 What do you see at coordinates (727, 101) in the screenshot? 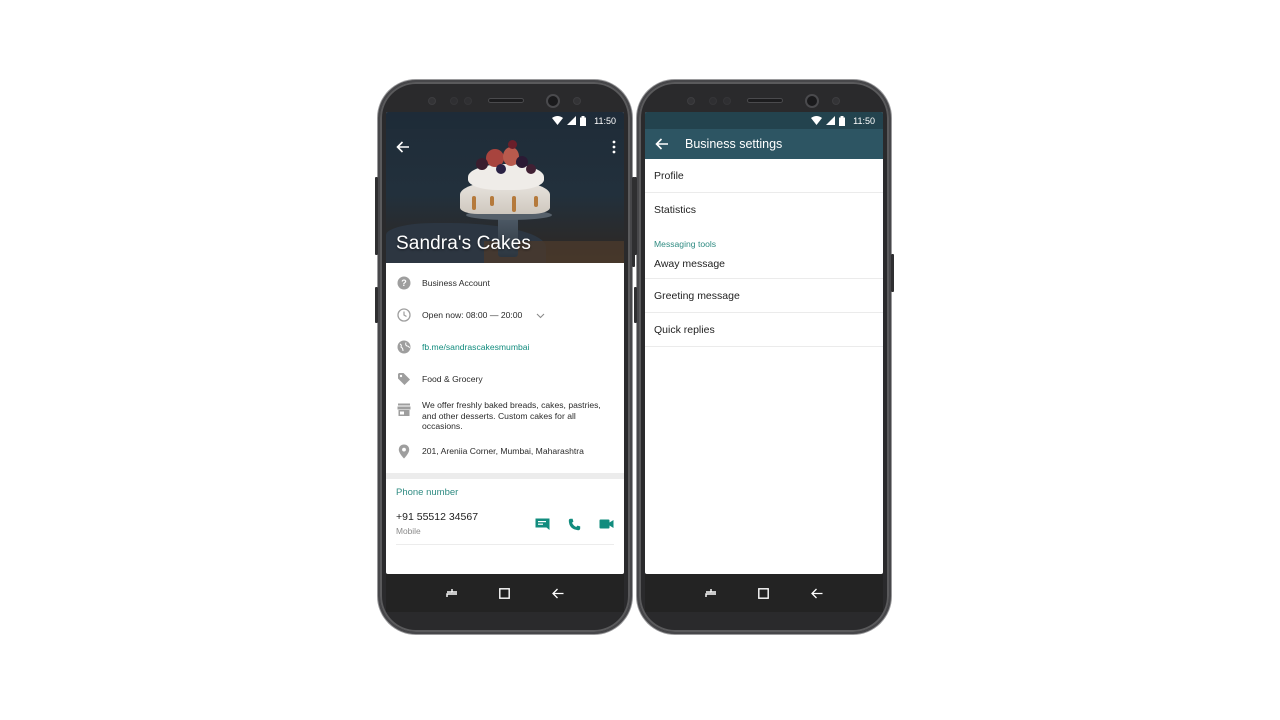
I see `light-sensor` at bounding box center [727, 101].